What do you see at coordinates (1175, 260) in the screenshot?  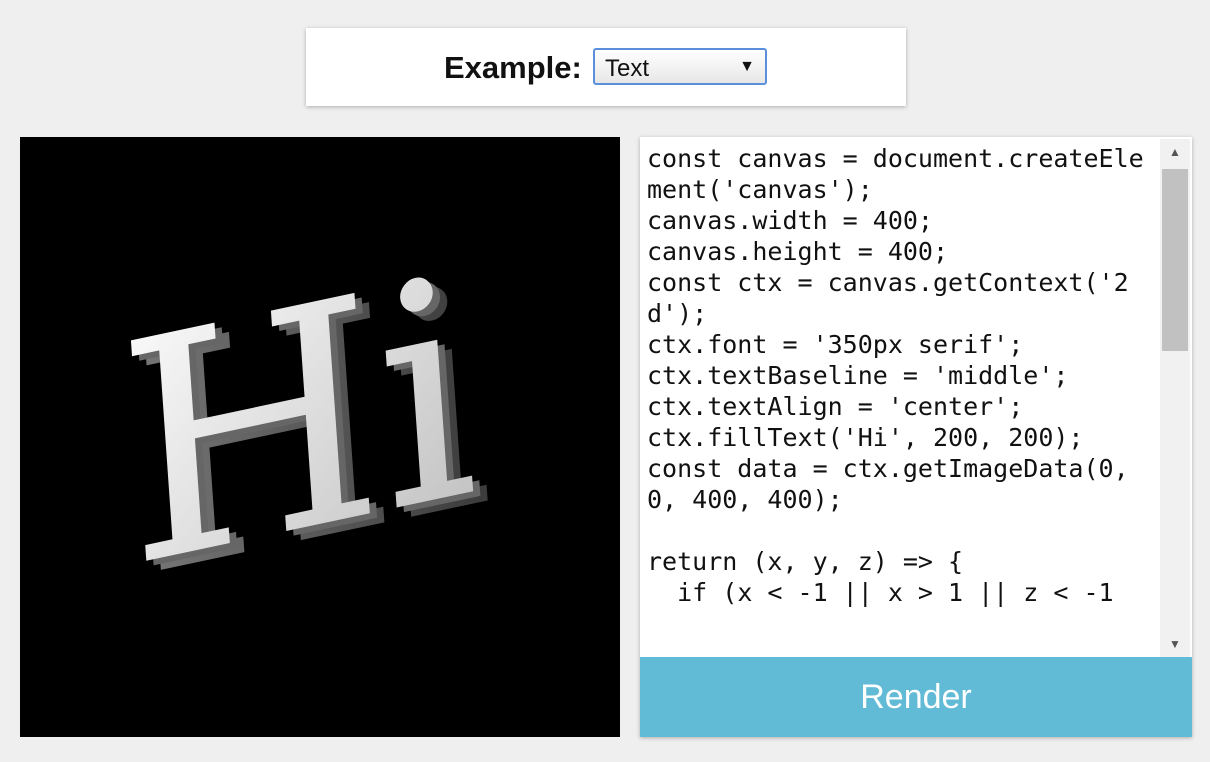 I see `scroll-thumb` at bounding box center [1175, 260].